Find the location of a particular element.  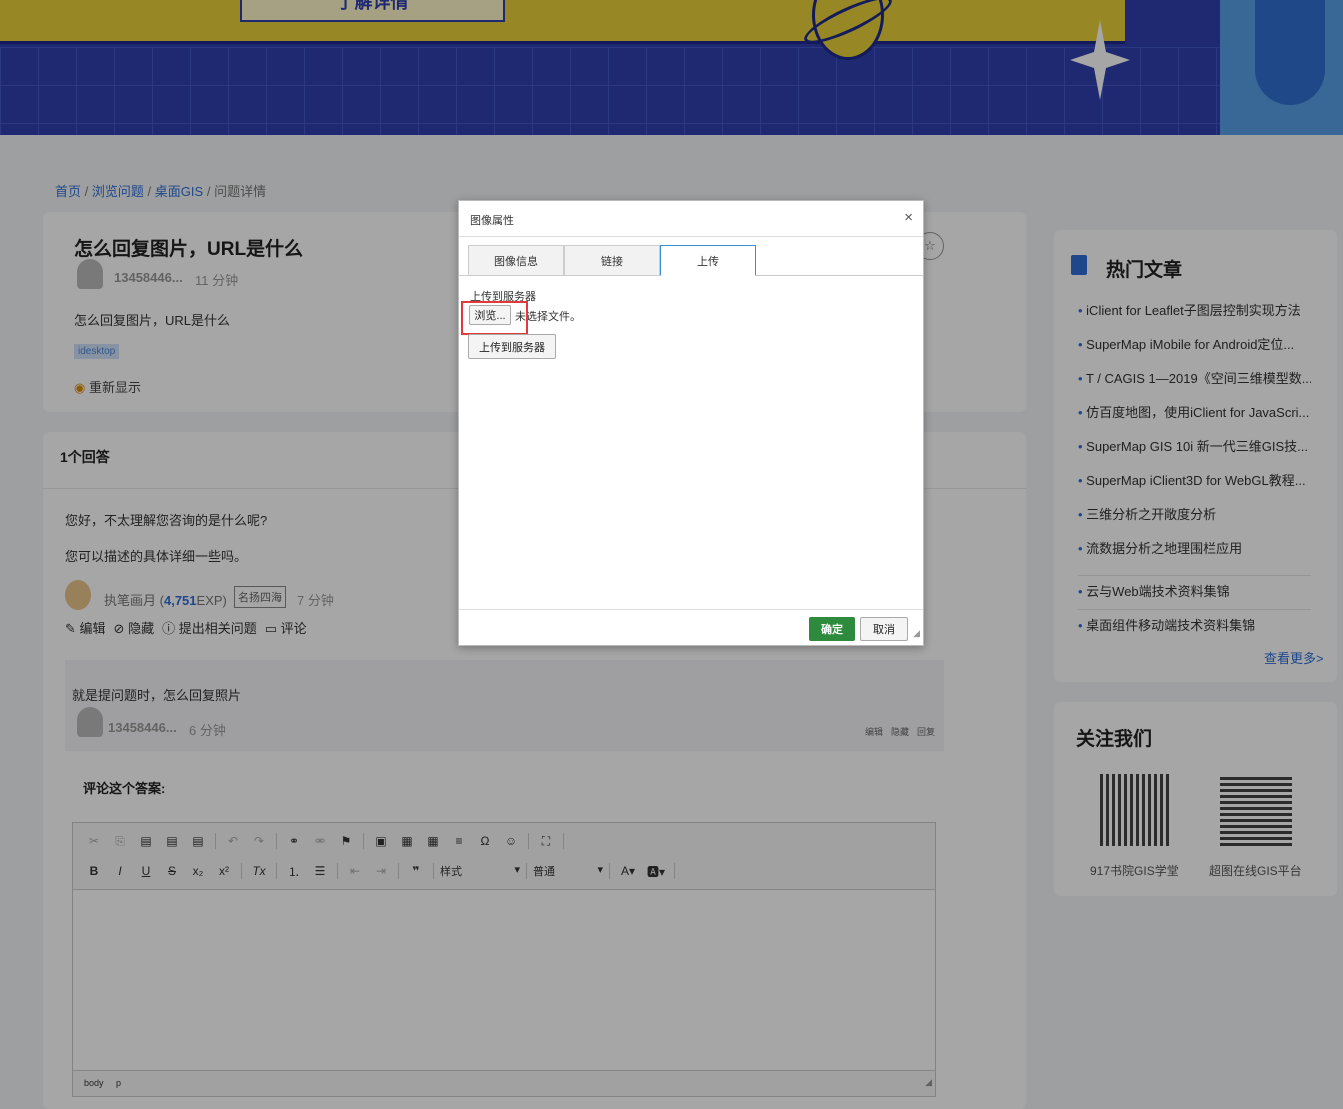

dialog-title: 图像属性 is located at coordinates (492, 221).